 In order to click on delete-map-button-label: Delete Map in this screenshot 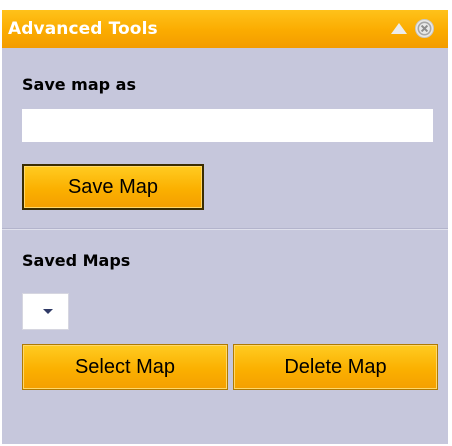, I will do `click(335, 366)`.